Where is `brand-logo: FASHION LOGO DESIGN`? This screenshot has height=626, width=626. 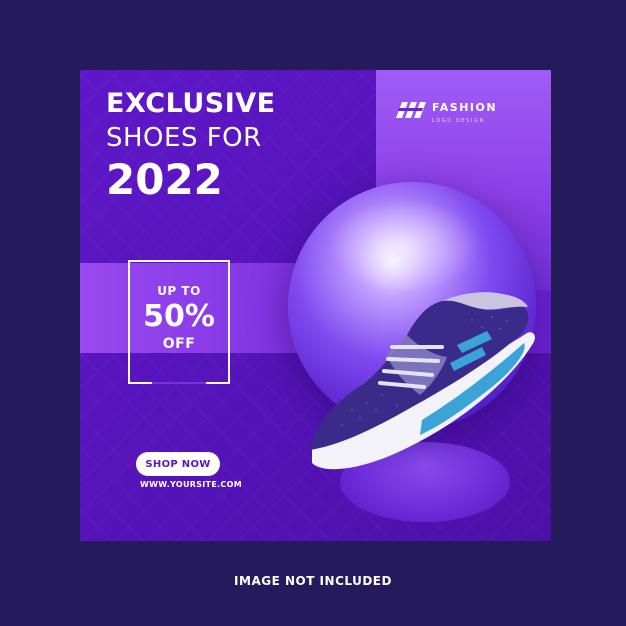
brand-logo: FASHION LOGO DESIGN is located at coordinates (446, 110).